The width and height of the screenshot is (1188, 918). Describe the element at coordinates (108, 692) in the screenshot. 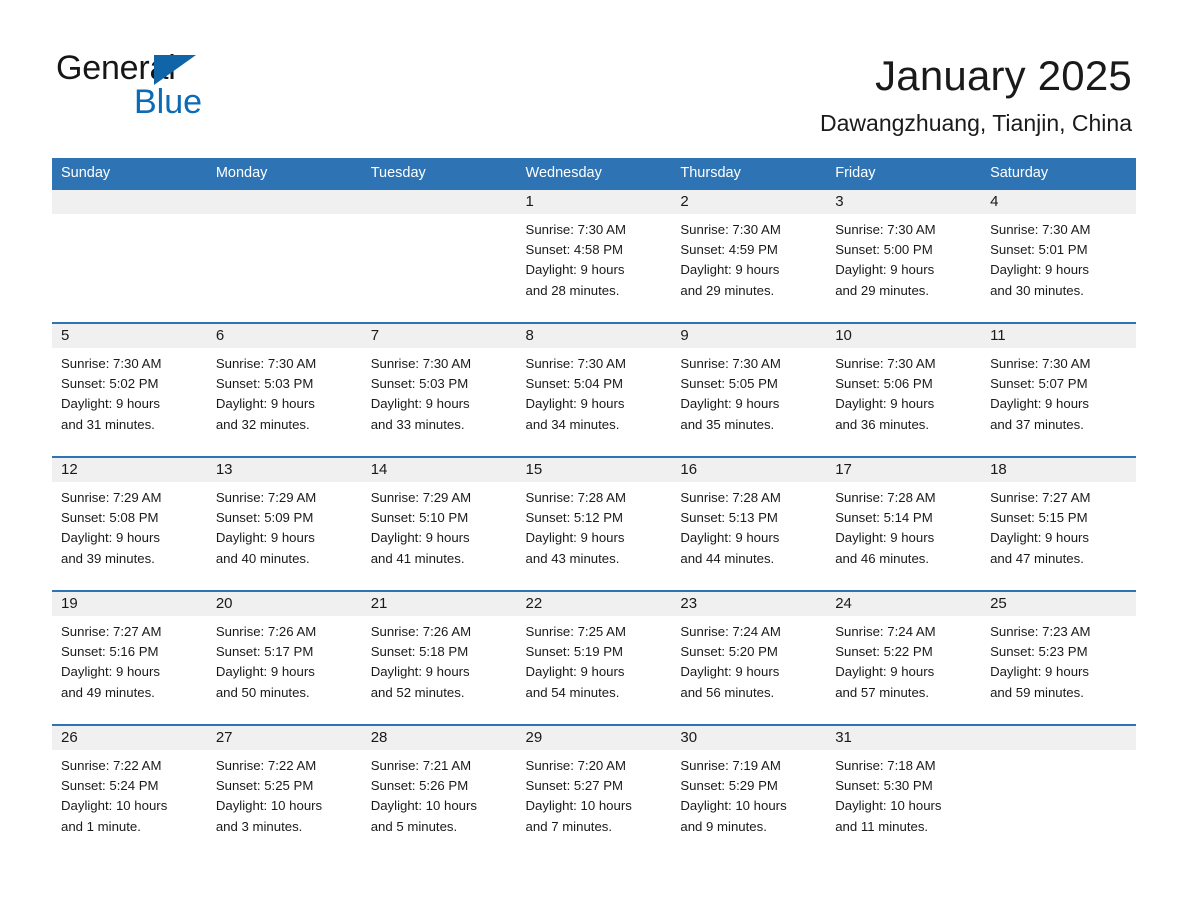

I see `day-detail-line: and 49 minutes.` at that location.